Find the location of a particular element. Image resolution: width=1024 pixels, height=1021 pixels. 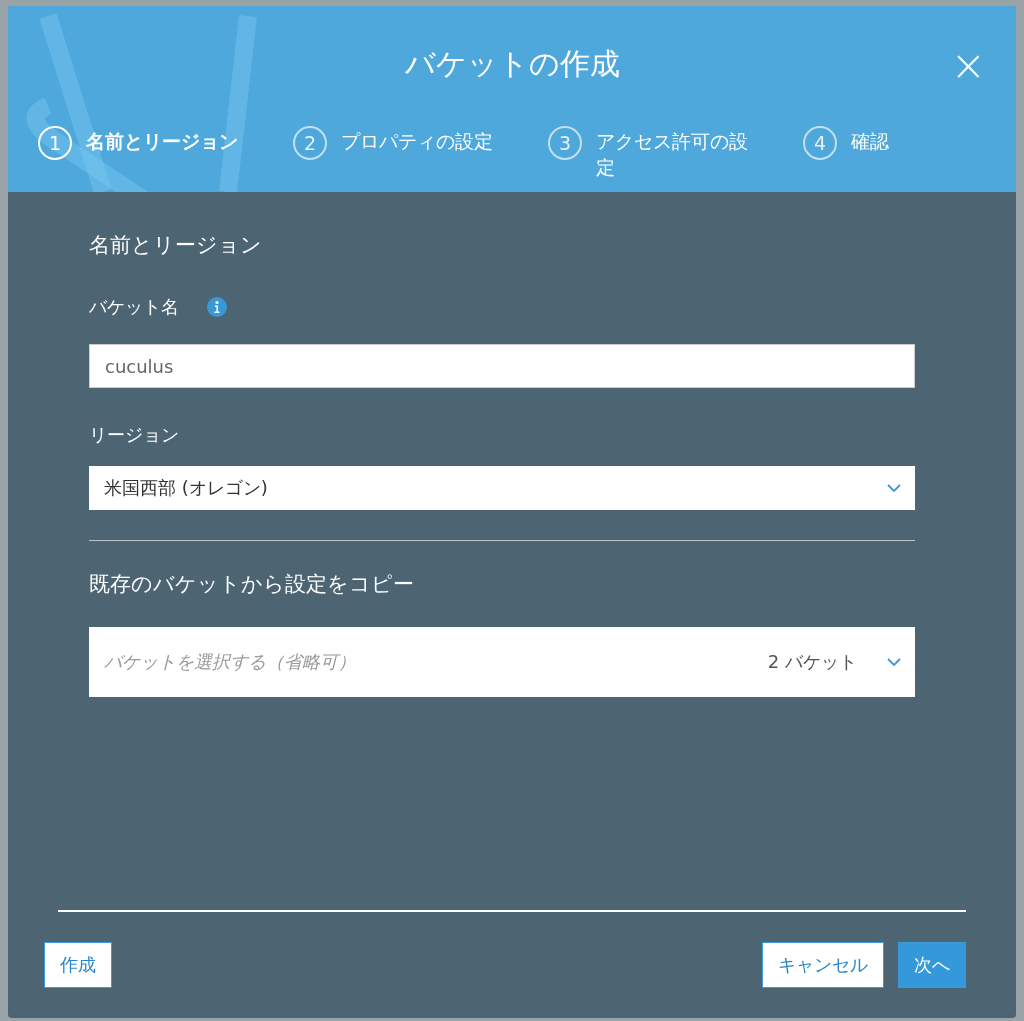

step-number: 2 is located at coordinates (310, 143).